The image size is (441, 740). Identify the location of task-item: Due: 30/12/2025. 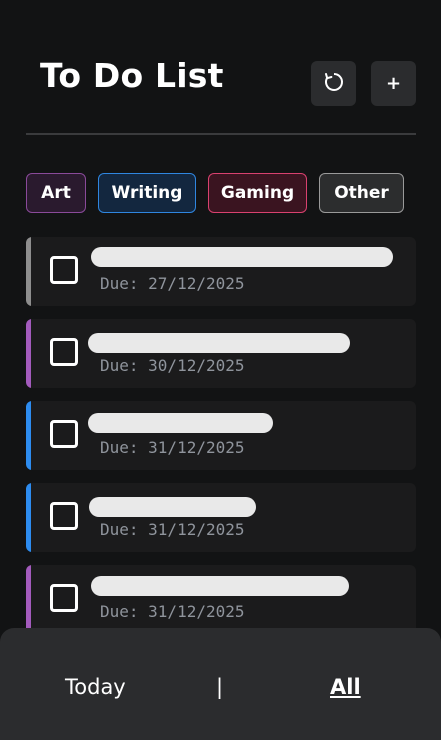
(221, 353).